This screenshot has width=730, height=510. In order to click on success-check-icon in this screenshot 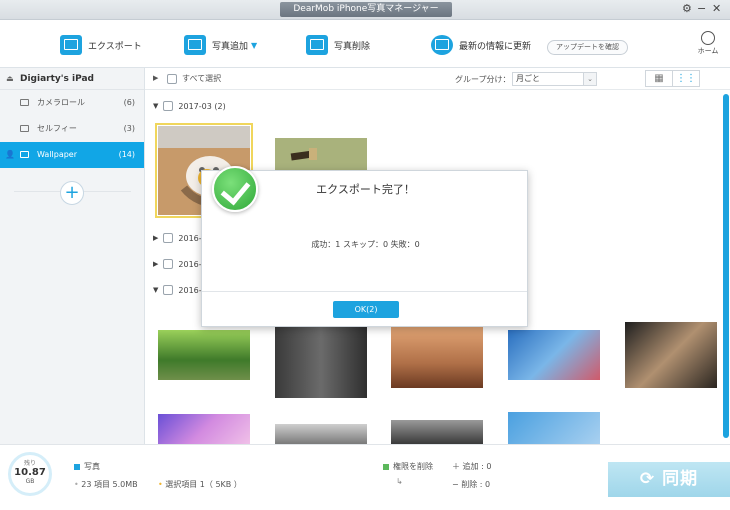, I will do `click(235, 189)`.